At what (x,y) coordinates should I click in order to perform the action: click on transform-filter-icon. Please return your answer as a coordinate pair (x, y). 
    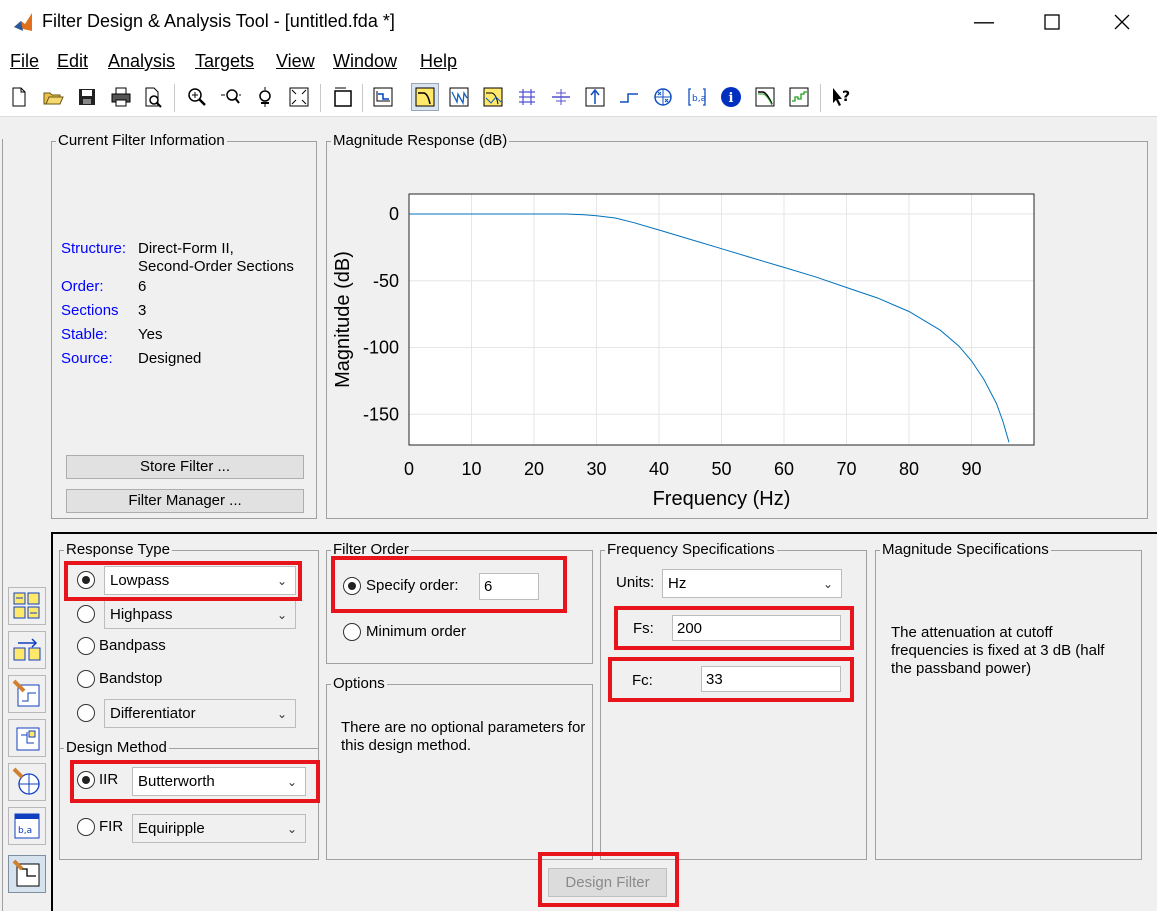
    Looking at the image, I should click on (26, 605).